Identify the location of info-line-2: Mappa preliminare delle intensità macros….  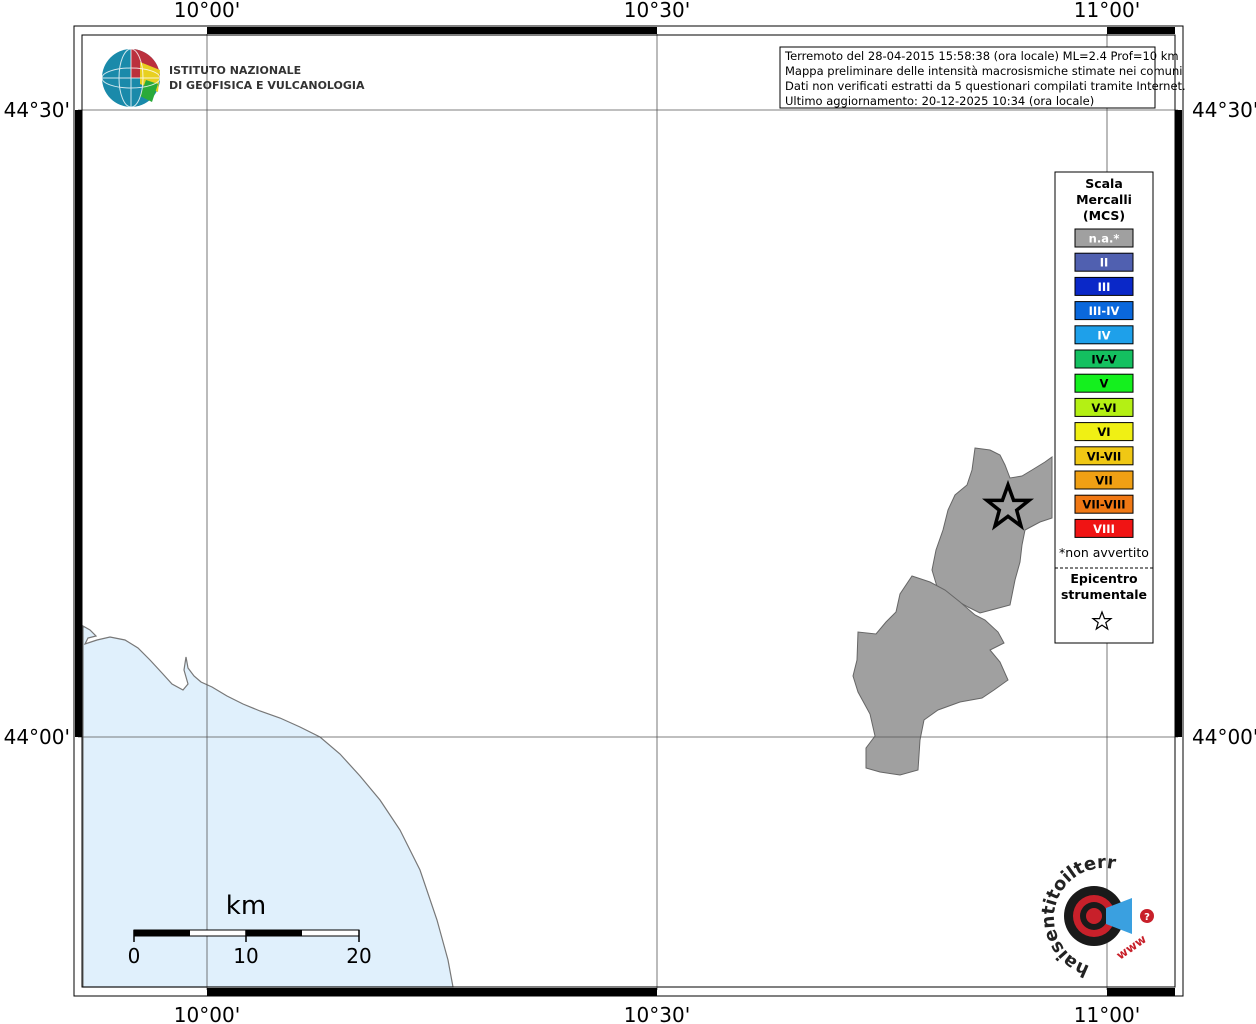
(983, 71).